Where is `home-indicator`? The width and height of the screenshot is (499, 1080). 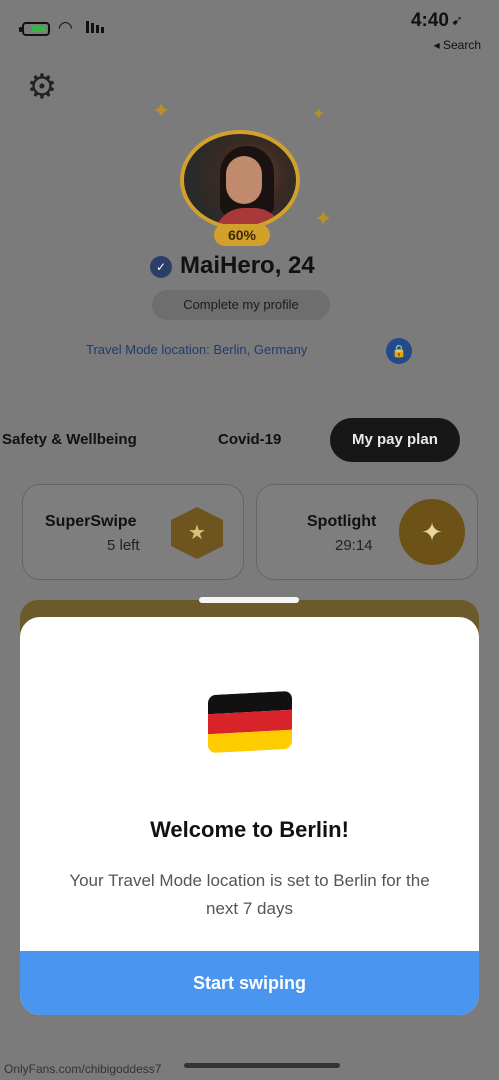 home-indicator is located at coordinates (262, 1065).